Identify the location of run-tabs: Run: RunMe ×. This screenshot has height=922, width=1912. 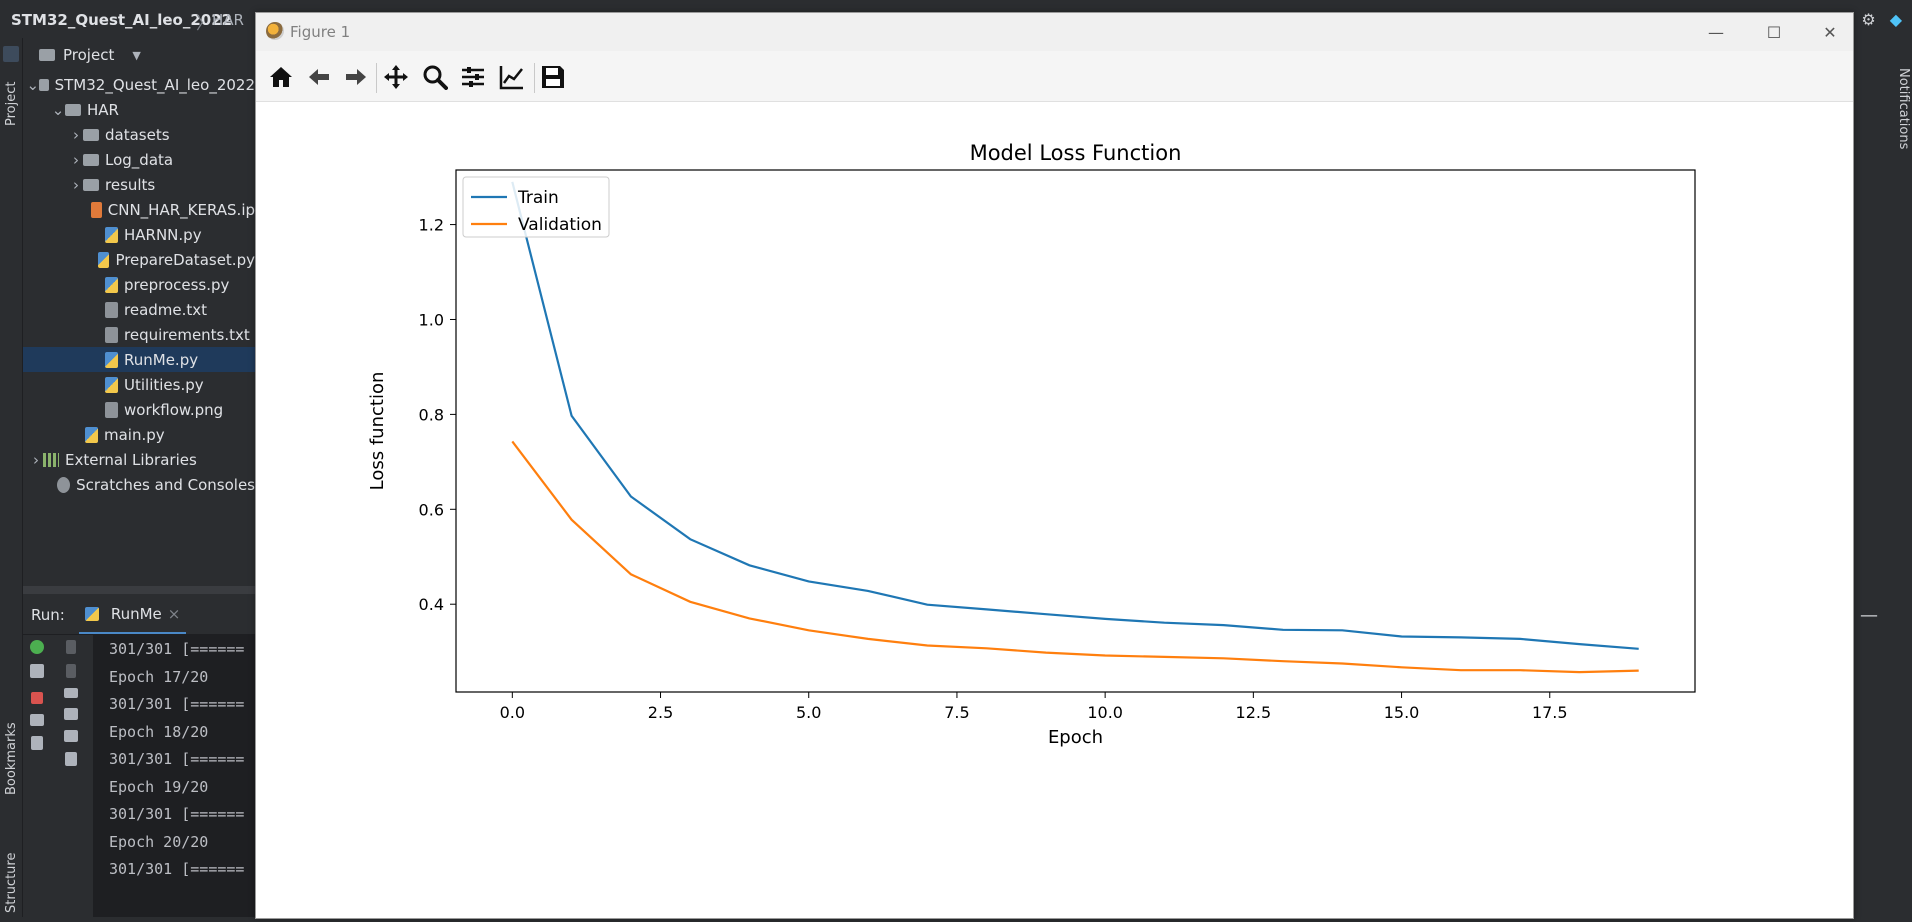
(139, 615).